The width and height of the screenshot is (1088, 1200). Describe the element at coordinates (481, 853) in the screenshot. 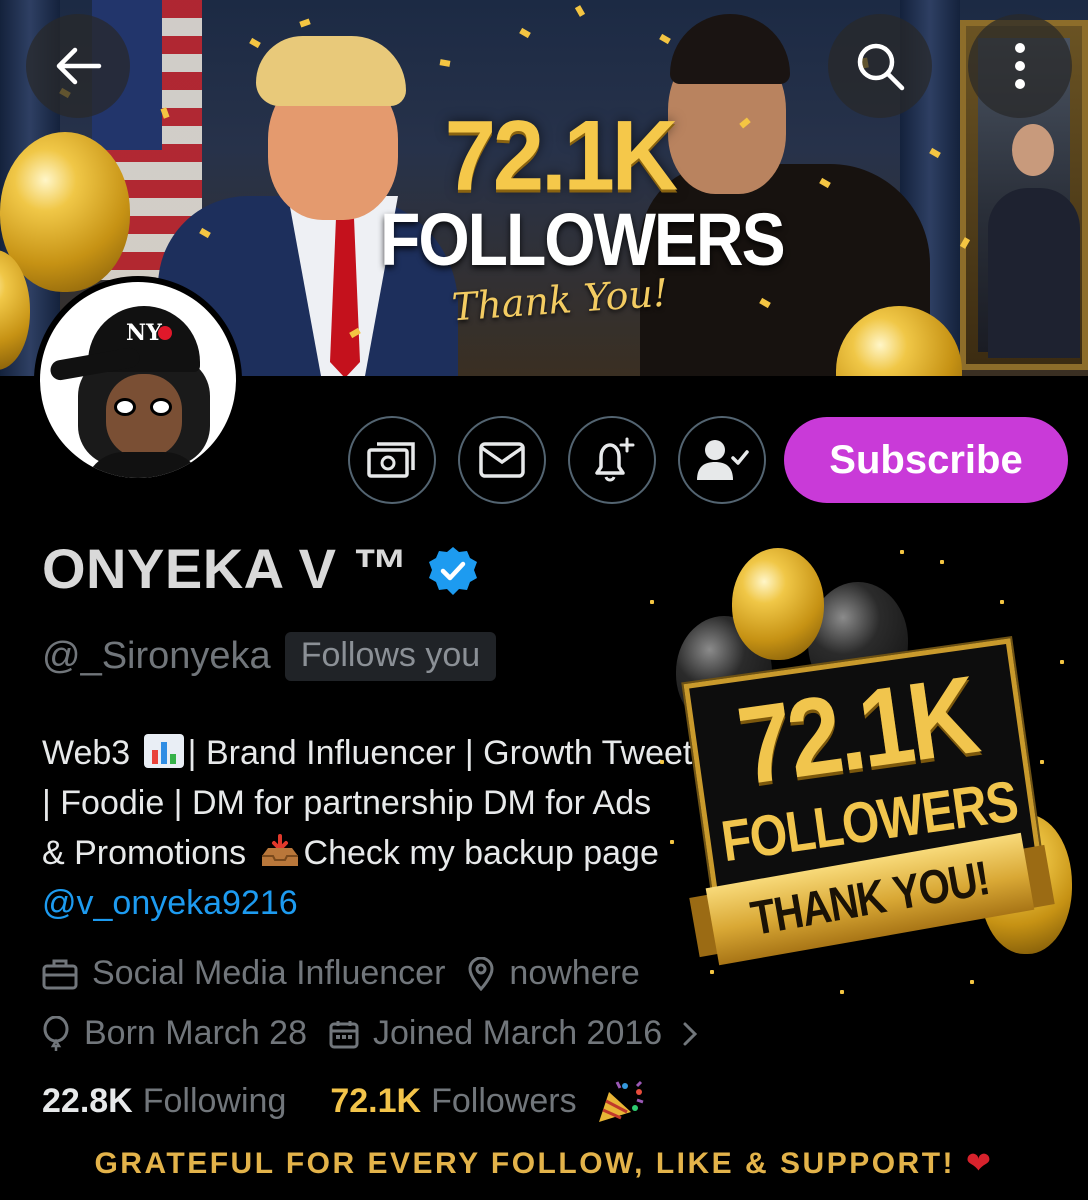

I see `bio-text: Check my backup page` at that location.